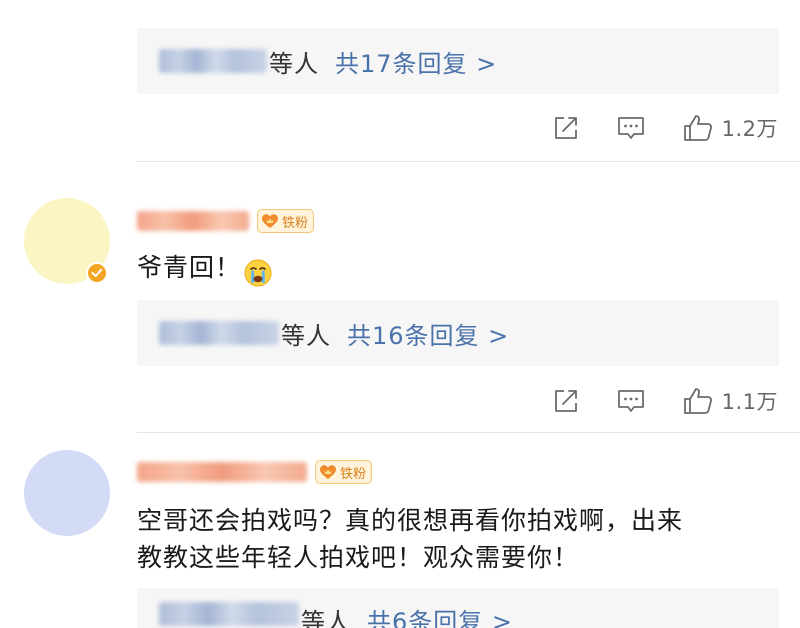  What do you see at coordinates (358, 557) in the screenshot?
I see `comment-line: 教教这些年轻人拍戏吧！观众需要你！` at bounding box center [358, 557].